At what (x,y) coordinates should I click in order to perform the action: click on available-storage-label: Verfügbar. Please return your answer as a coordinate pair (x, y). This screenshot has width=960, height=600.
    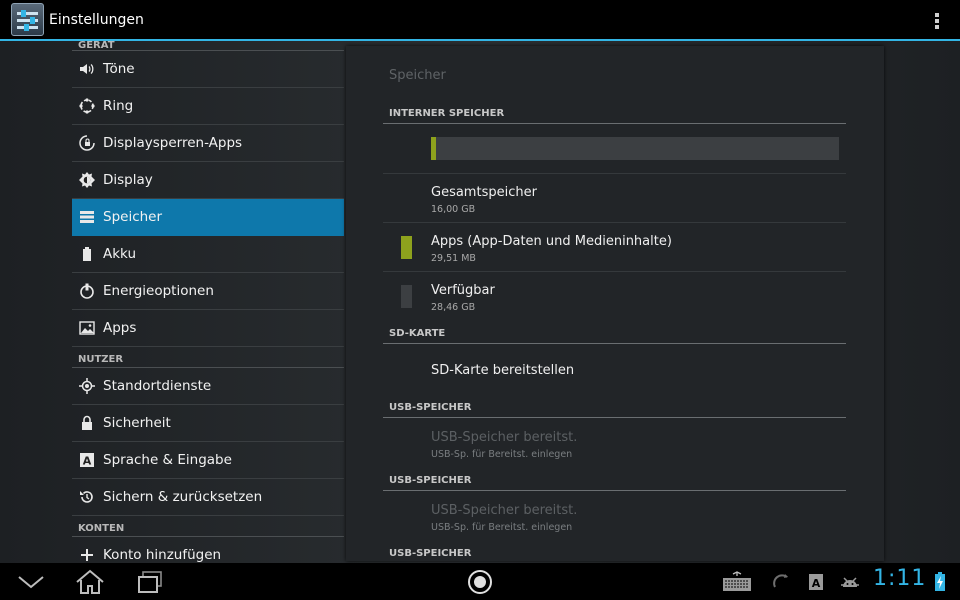
    Looking at the image, I should click on (463, 290).